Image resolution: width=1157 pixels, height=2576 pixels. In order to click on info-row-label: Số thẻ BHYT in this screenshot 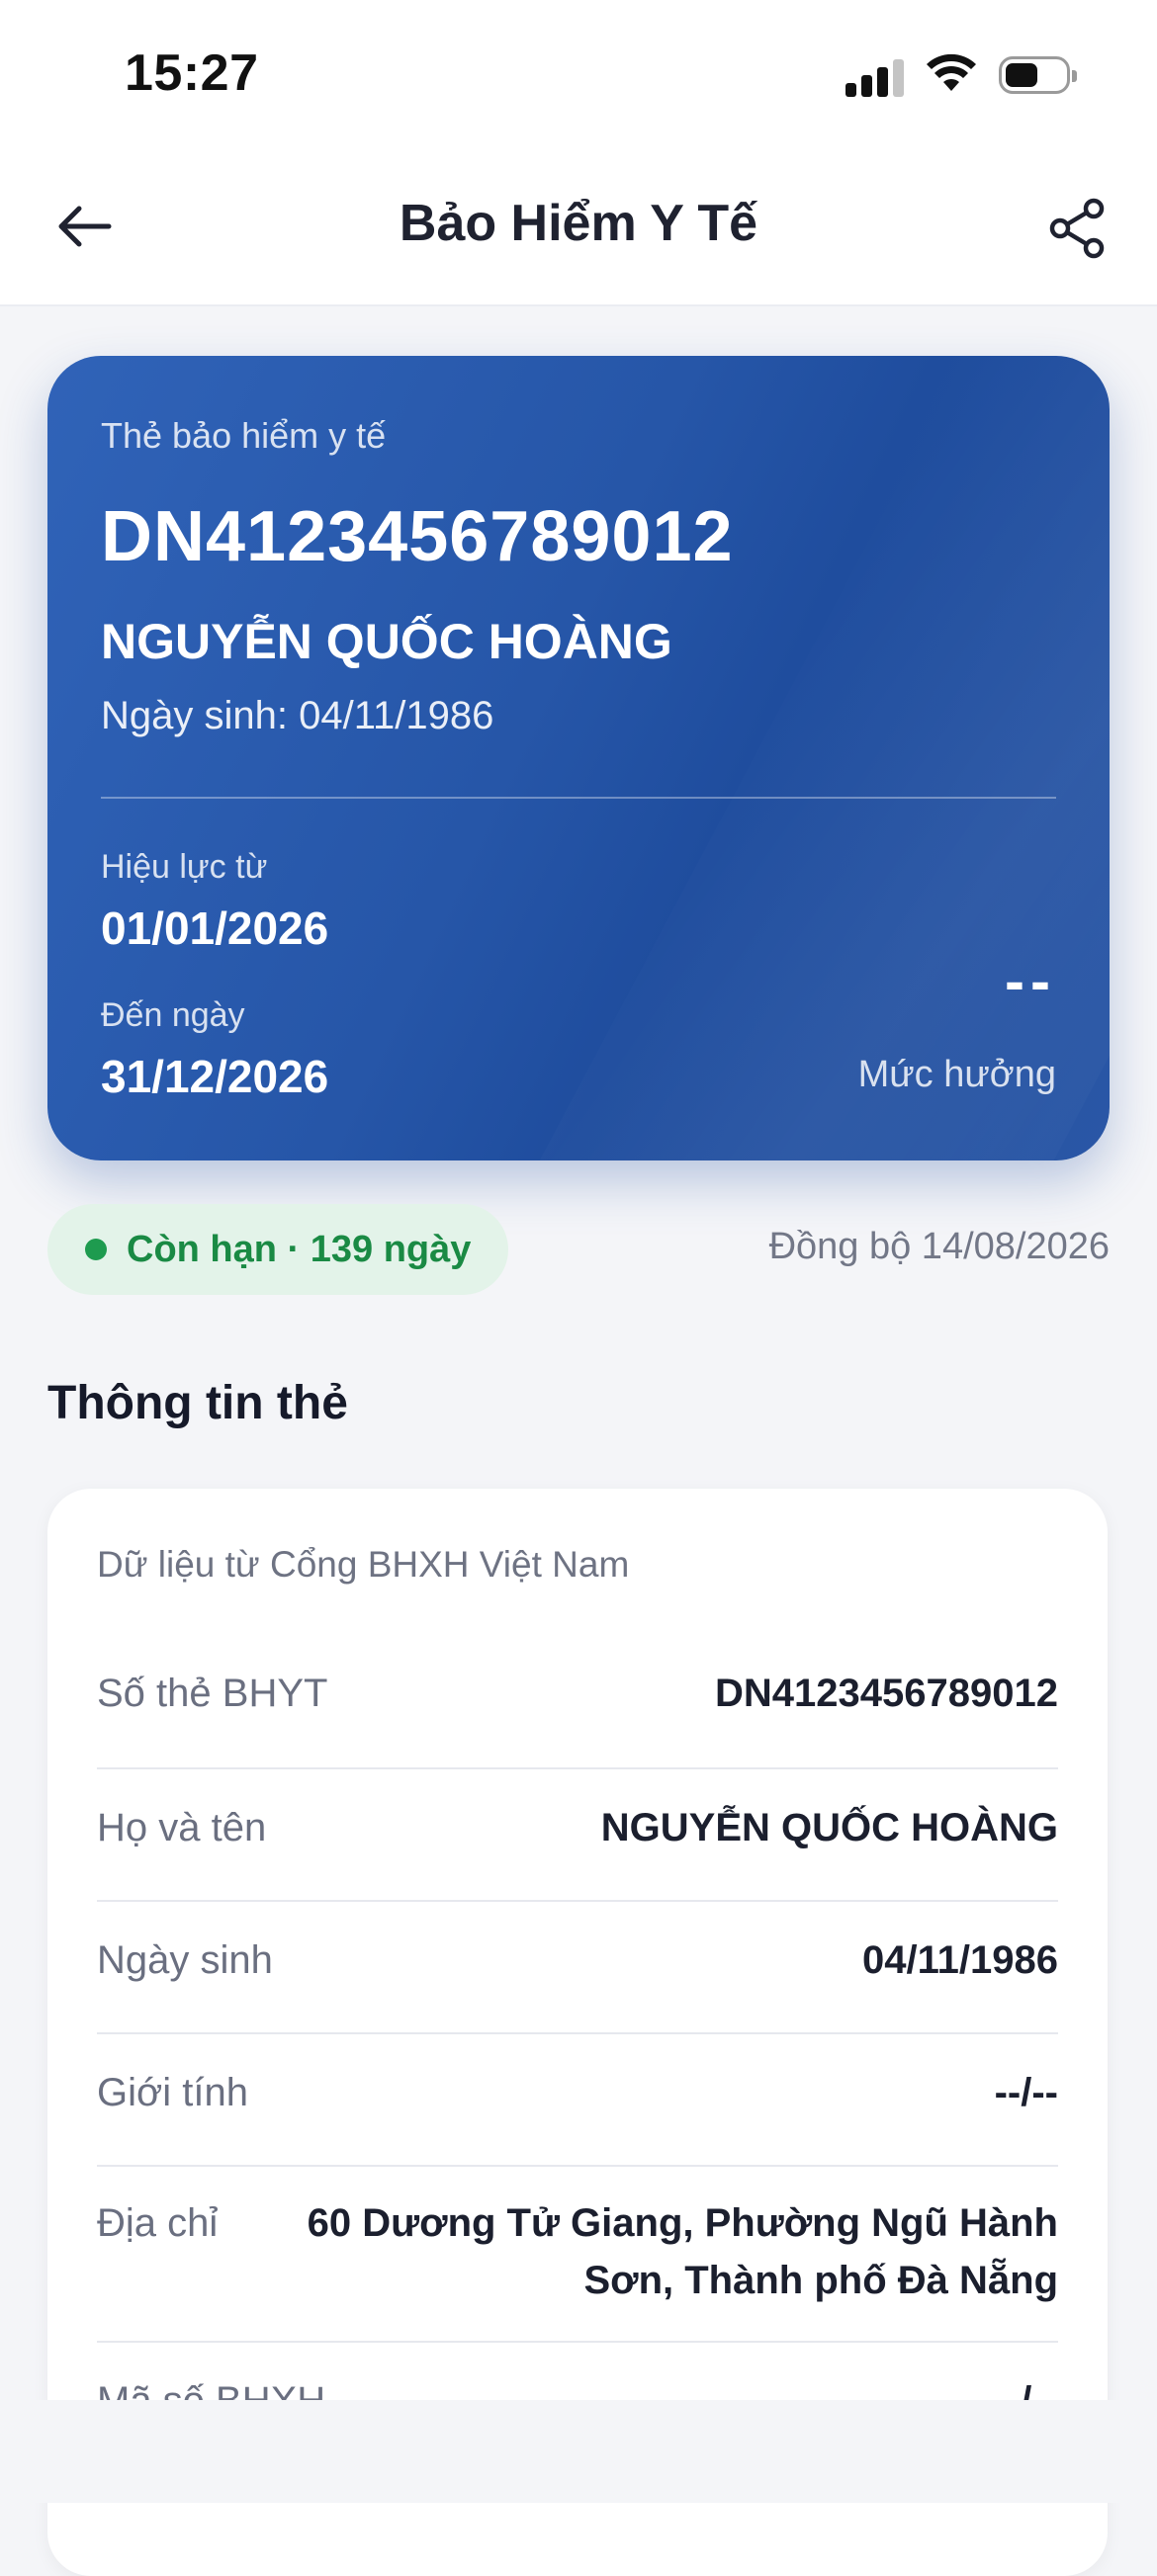, I will do `click(213, 1693)`.